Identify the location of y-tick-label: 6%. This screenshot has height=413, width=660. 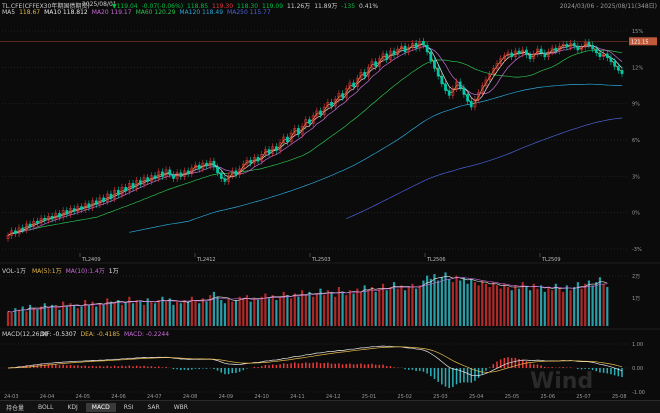
(636, 141).